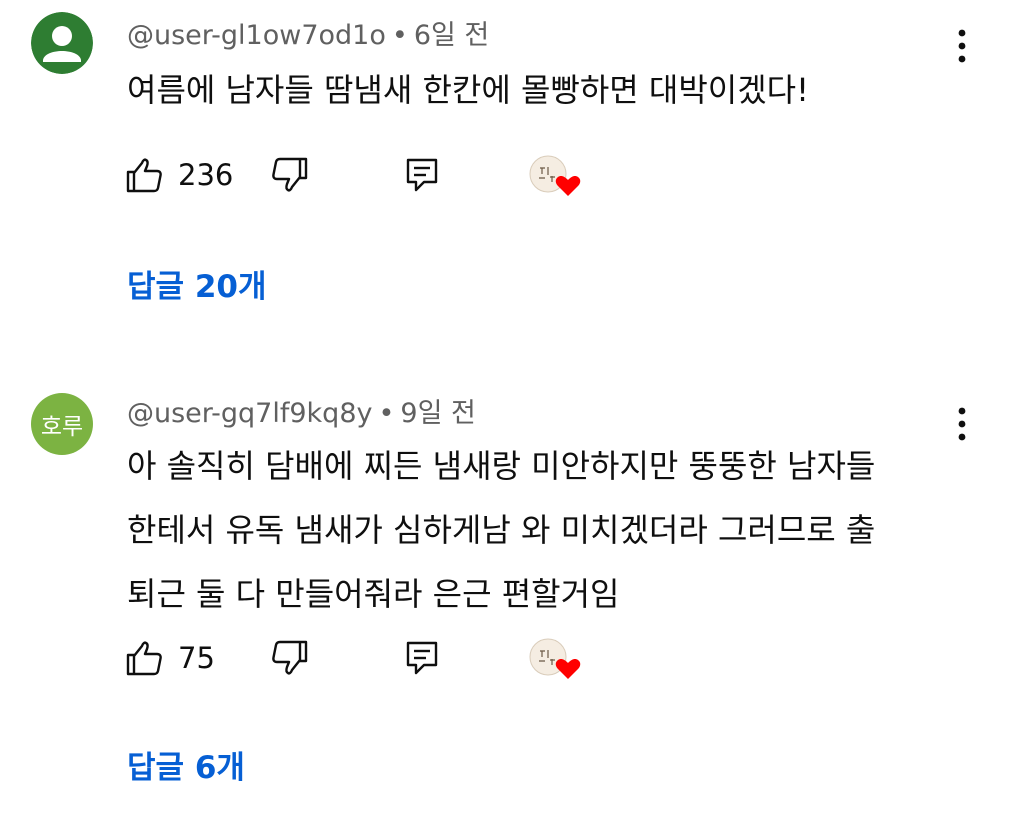 Image resolution: width=1024 pixels, height=830 pixels. What do you see at coordinates (196, 658) in the screenshot?
I see `like-count: 75` at bounding box center [196, 658].